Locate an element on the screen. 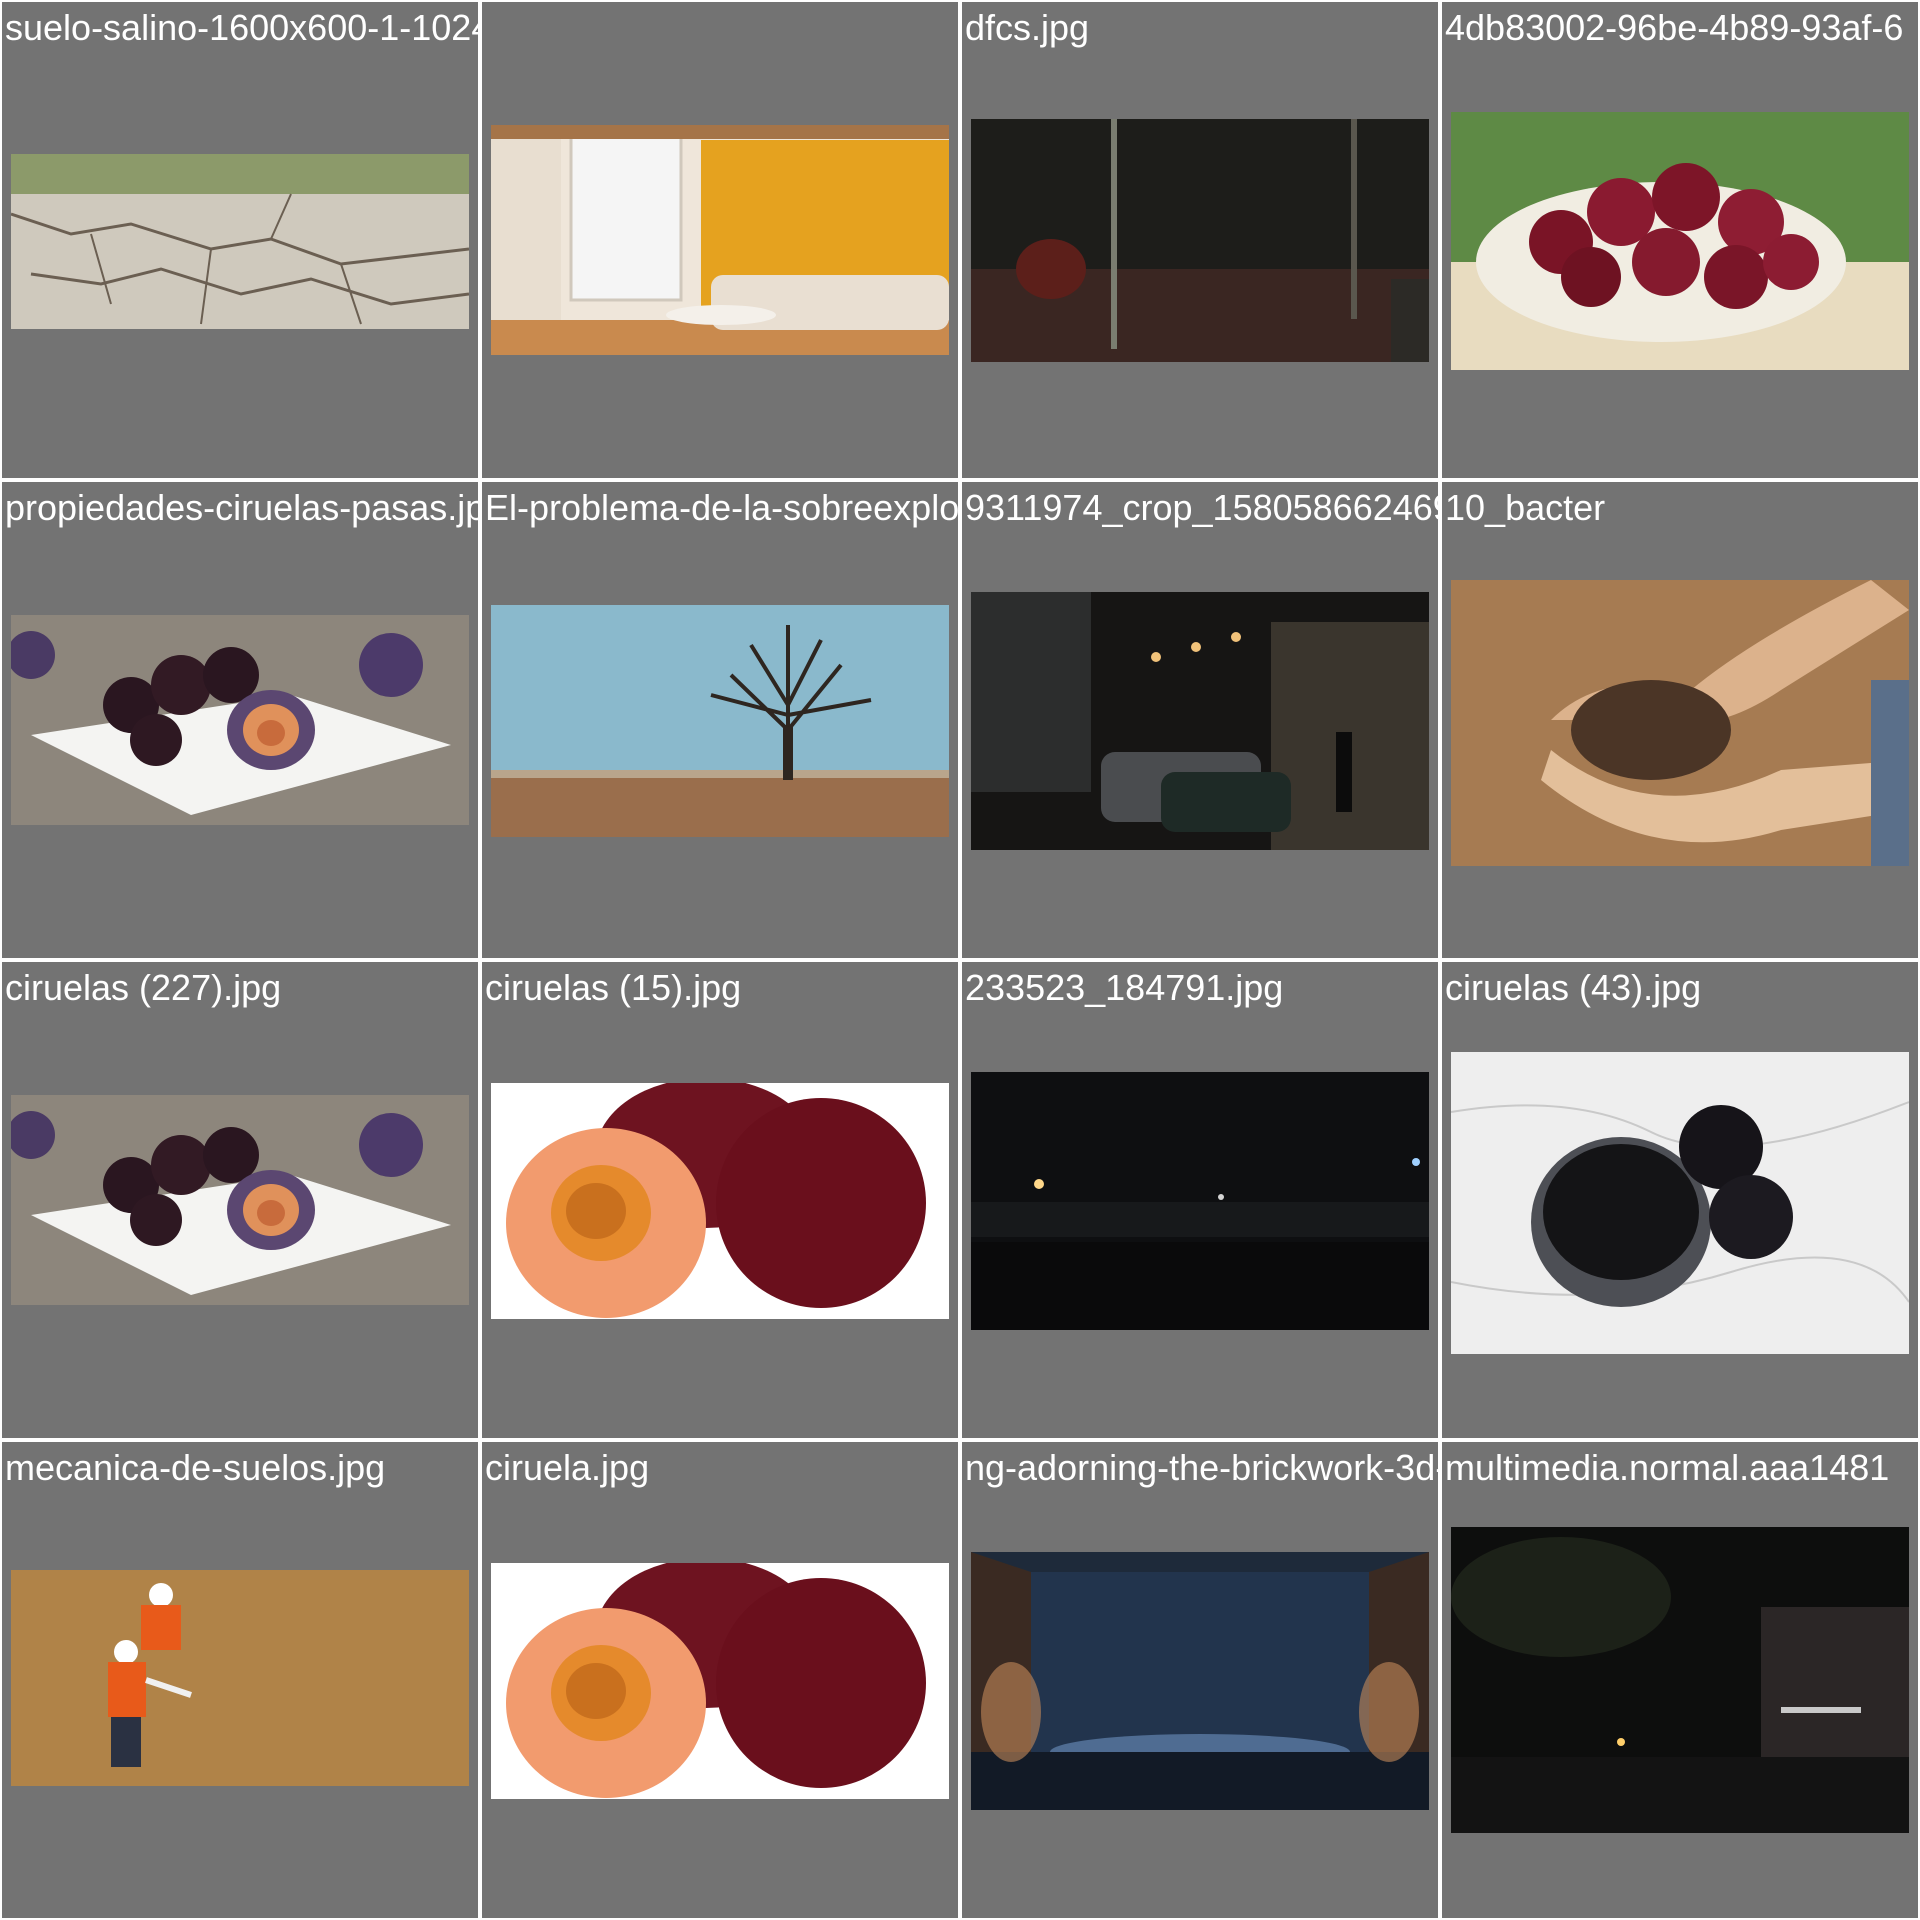 This screenshot has height=1920, width=1920. dark-alley-image is located at coordinates (1200, 721).